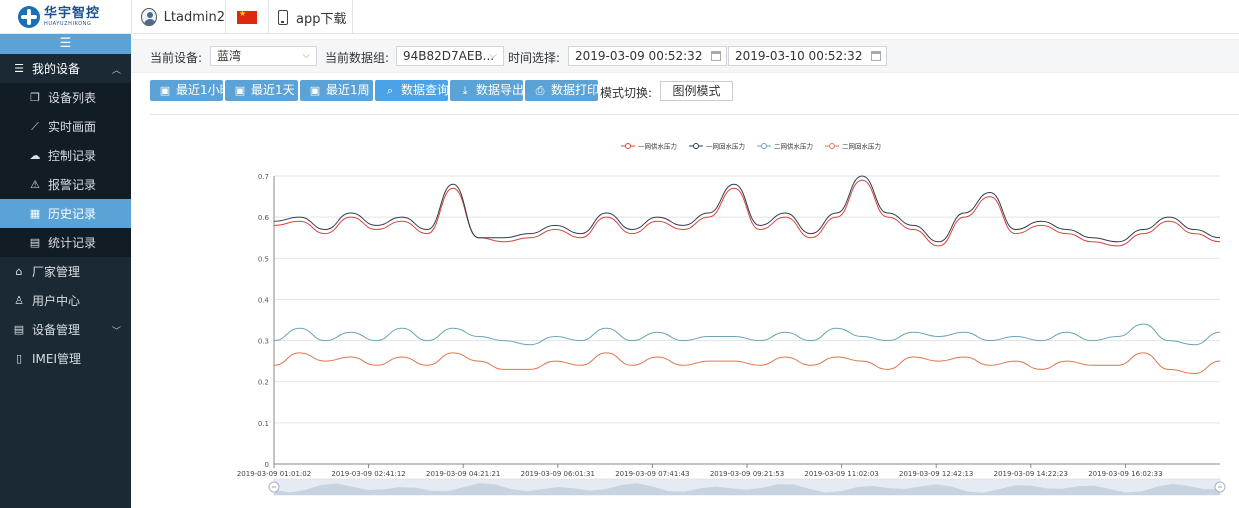 This screenshot has height=508, width=1239. What do you see at coordinates (35, 97) in the screenshot?
I see `copy-icon: ❐` at bounding box center [35, 97].